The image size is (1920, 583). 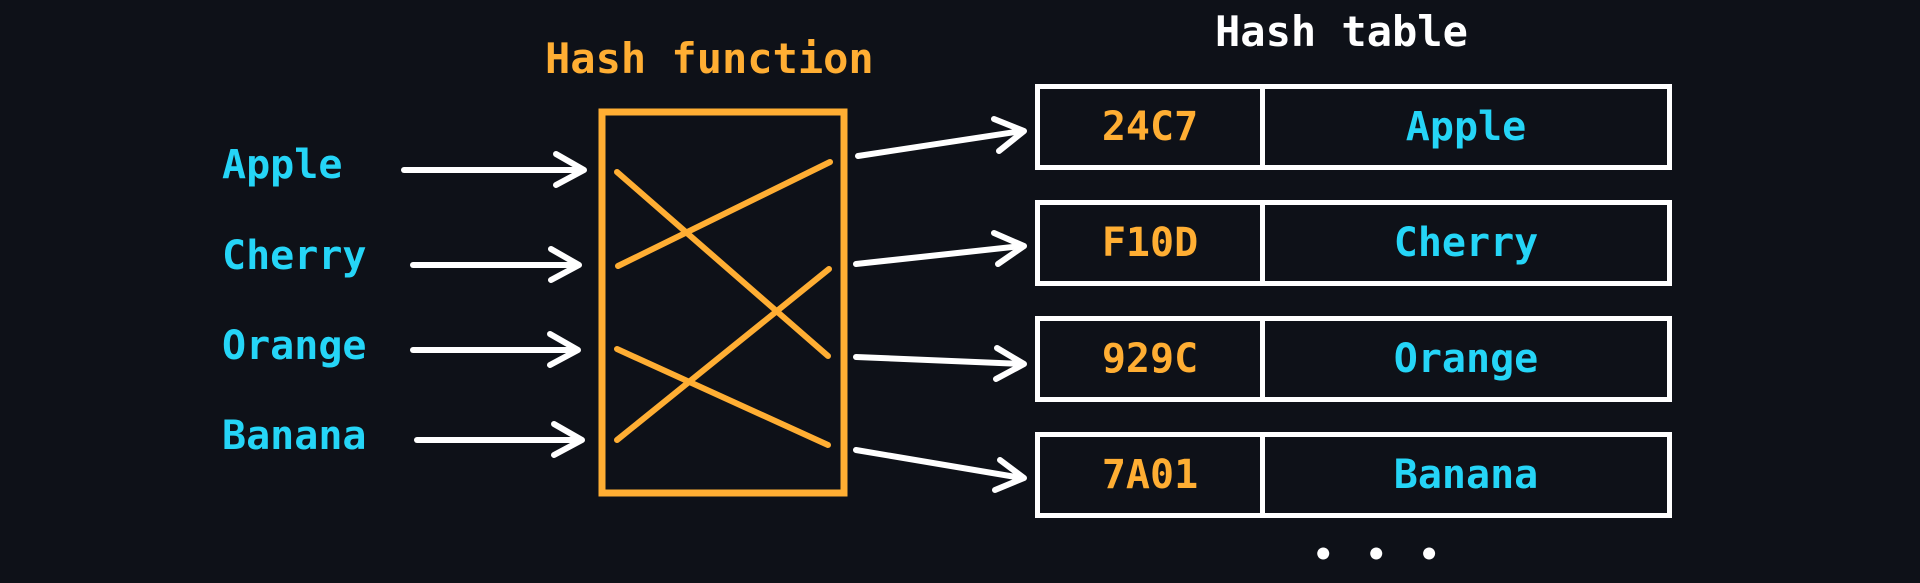 I want to click on value-cell: Orange, so click(x=1466, y=359).